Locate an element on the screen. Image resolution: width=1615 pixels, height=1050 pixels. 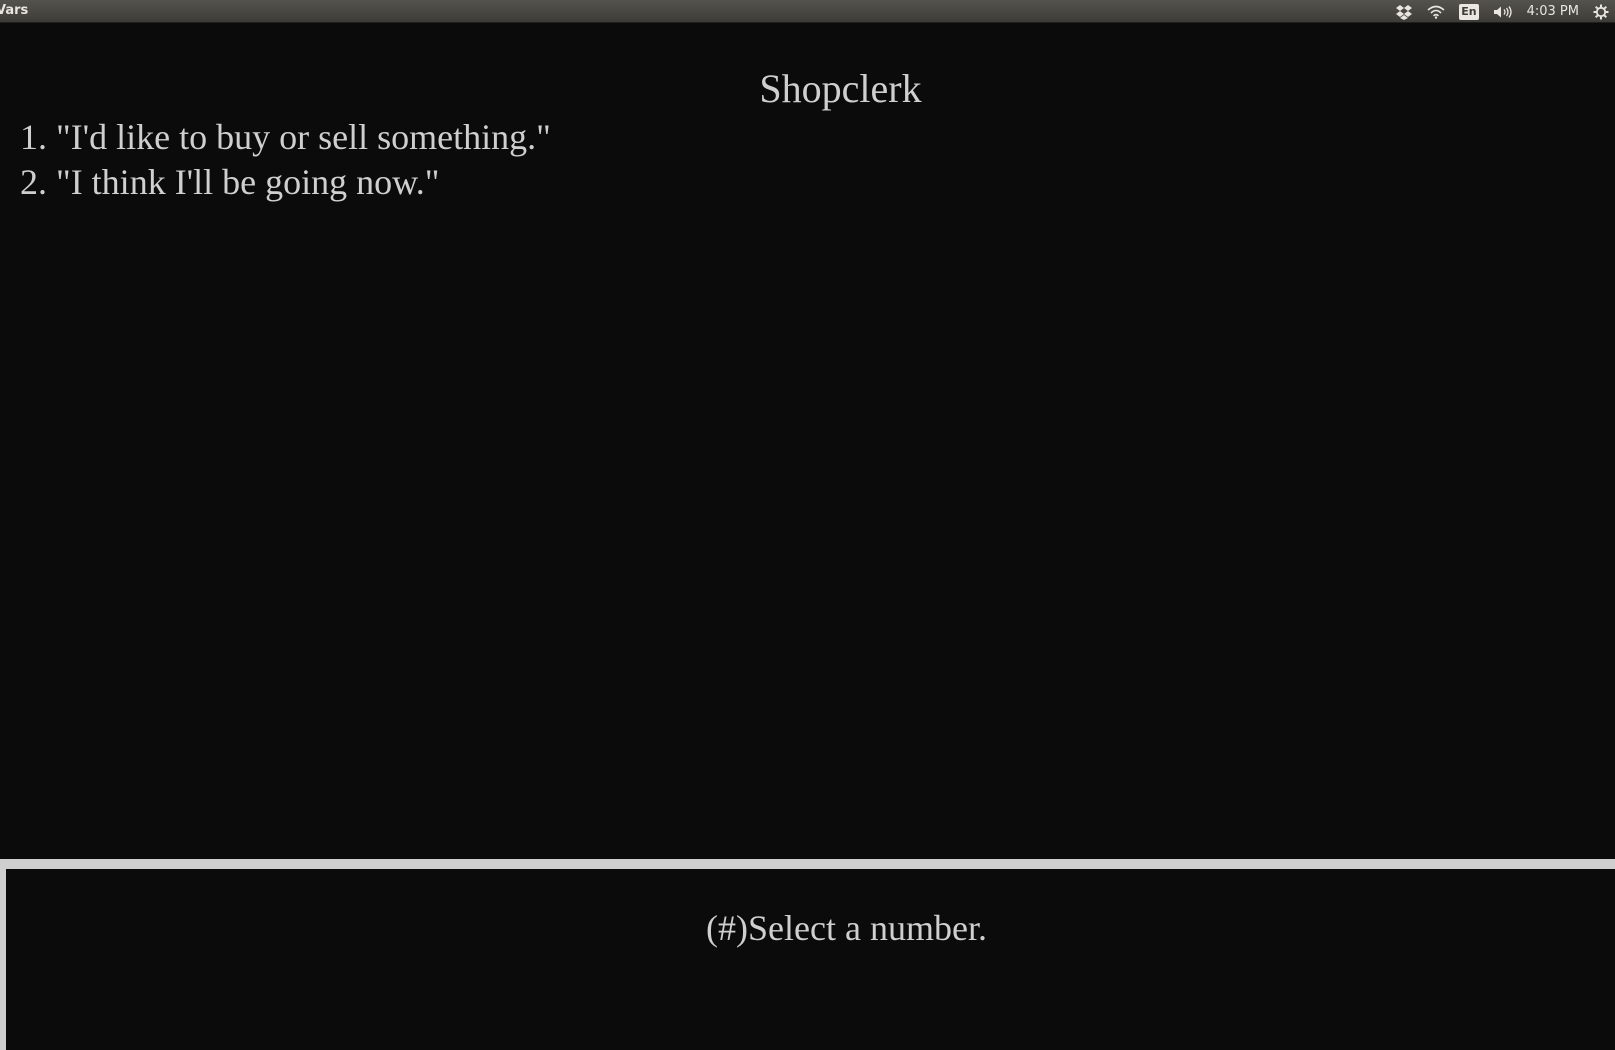
keyboard-layout-label: En is located at coordinates (1469, 11).